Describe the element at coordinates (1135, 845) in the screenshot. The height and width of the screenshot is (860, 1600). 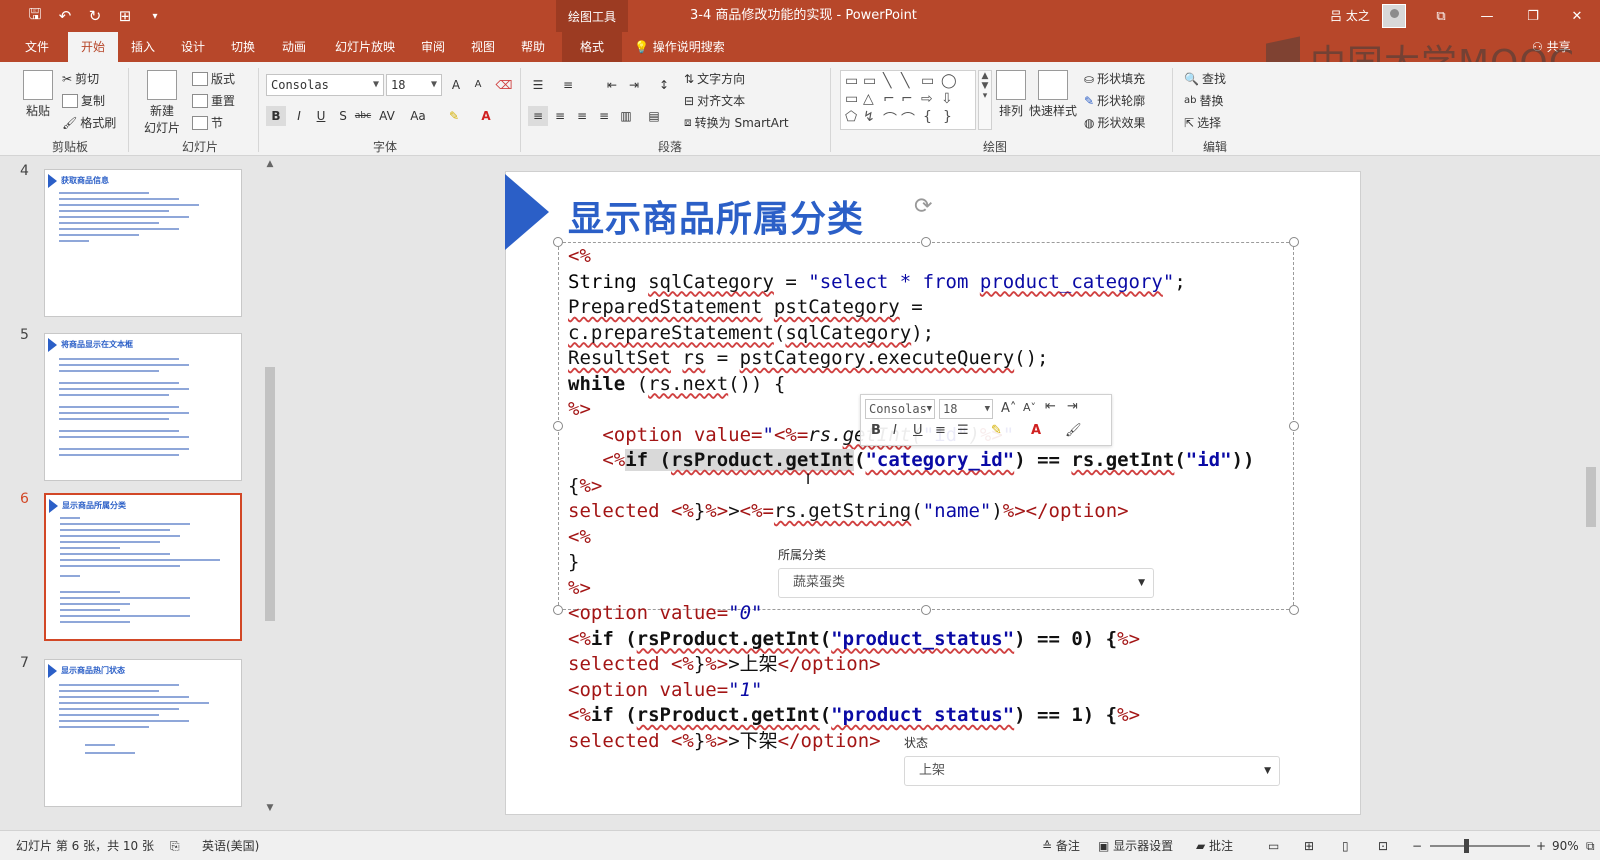
I see `display-settings-button: ▣ 显示器设置` at that location.